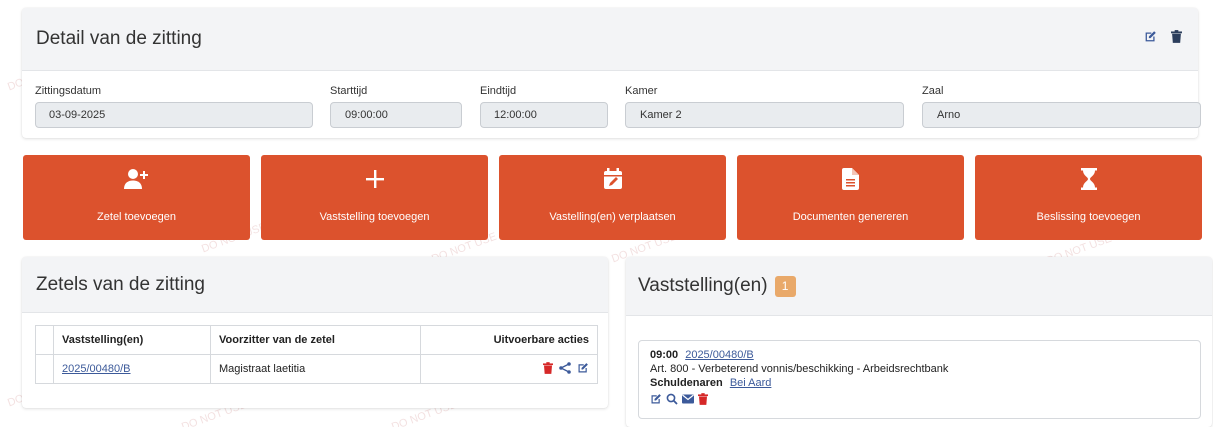  What do you see at coordinates (132, 340) in the screenshot?
I see `column-header: Vaststelling(en)` at bounding box center [132, 340].